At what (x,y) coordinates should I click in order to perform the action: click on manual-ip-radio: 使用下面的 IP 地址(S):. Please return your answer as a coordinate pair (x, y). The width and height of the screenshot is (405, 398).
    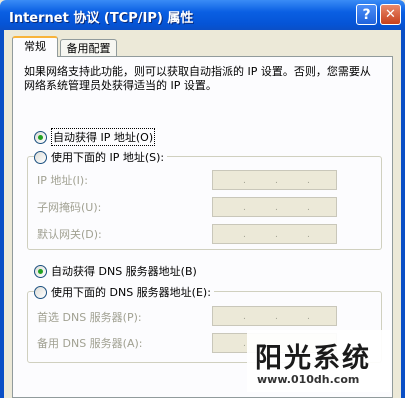
    Looking at the image, I should click on (101, 157).